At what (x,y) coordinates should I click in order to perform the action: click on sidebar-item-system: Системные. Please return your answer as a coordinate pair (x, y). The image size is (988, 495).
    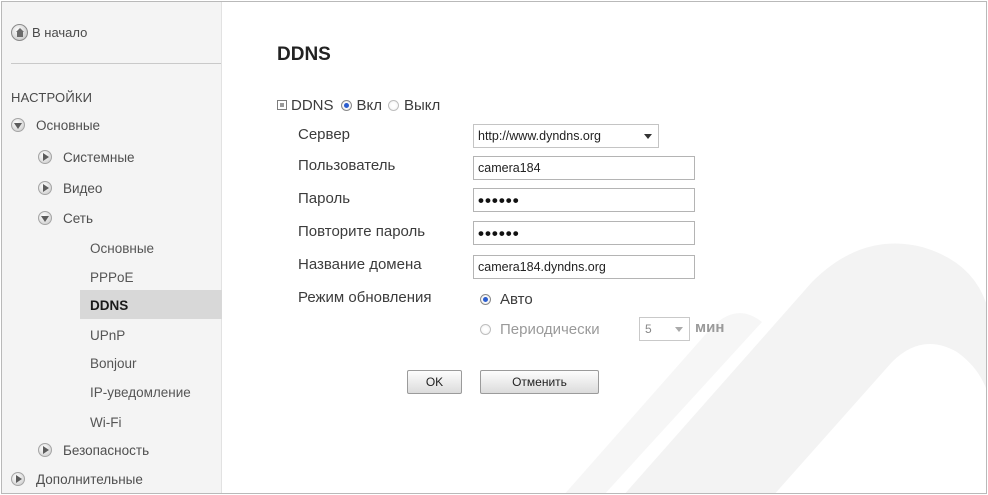
    Looking at the image, I should click on (86, 157).